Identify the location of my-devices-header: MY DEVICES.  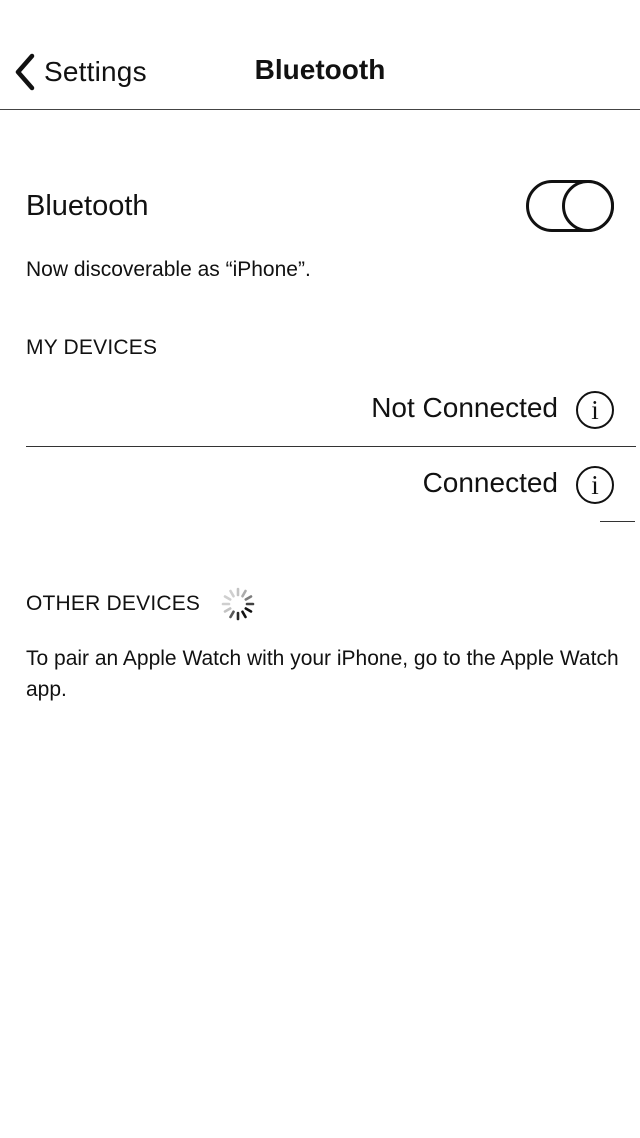
(92, 347).